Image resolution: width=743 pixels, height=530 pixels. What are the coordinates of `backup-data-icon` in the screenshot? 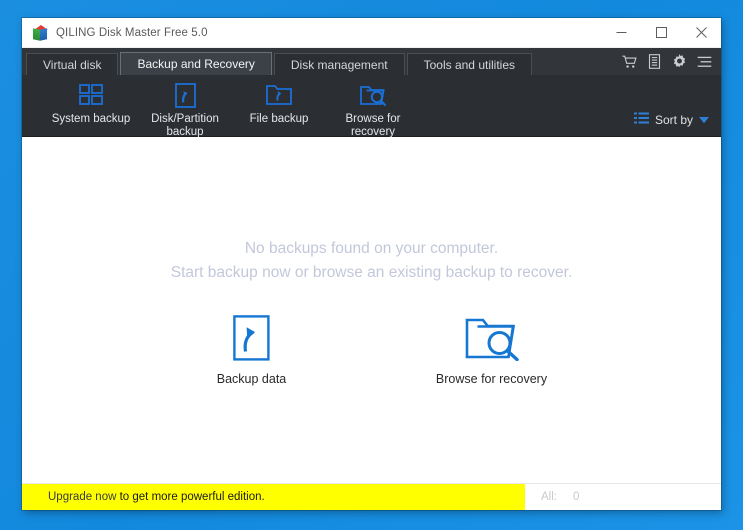 It's located at (251, 338).